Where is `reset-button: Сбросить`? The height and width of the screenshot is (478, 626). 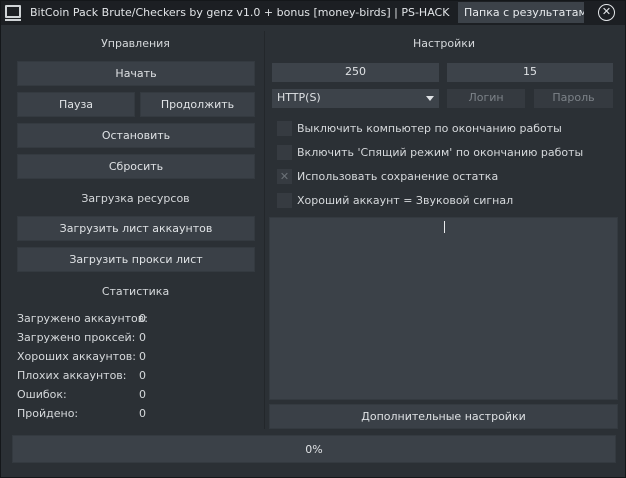
reset-button: Сбросить is located at coordinates (136, 166).